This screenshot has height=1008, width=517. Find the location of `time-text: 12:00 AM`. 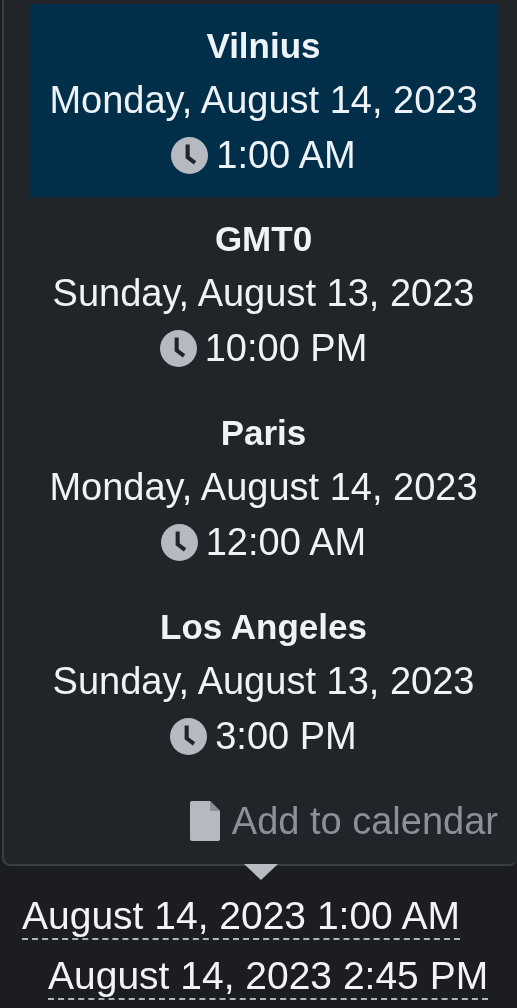

time-text: 12:00 AM is located at coordinates (286, 542).